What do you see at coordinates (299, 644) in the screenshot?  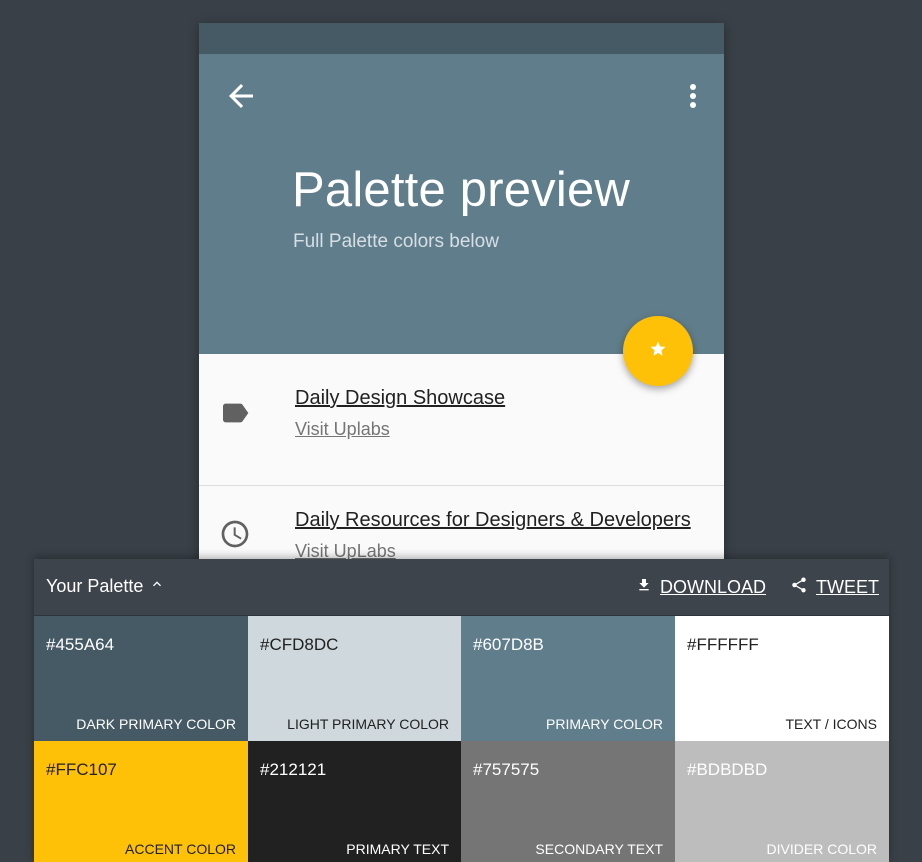 I see `swatch-hex: #CFD8DC` at bounding box center [299, 644].